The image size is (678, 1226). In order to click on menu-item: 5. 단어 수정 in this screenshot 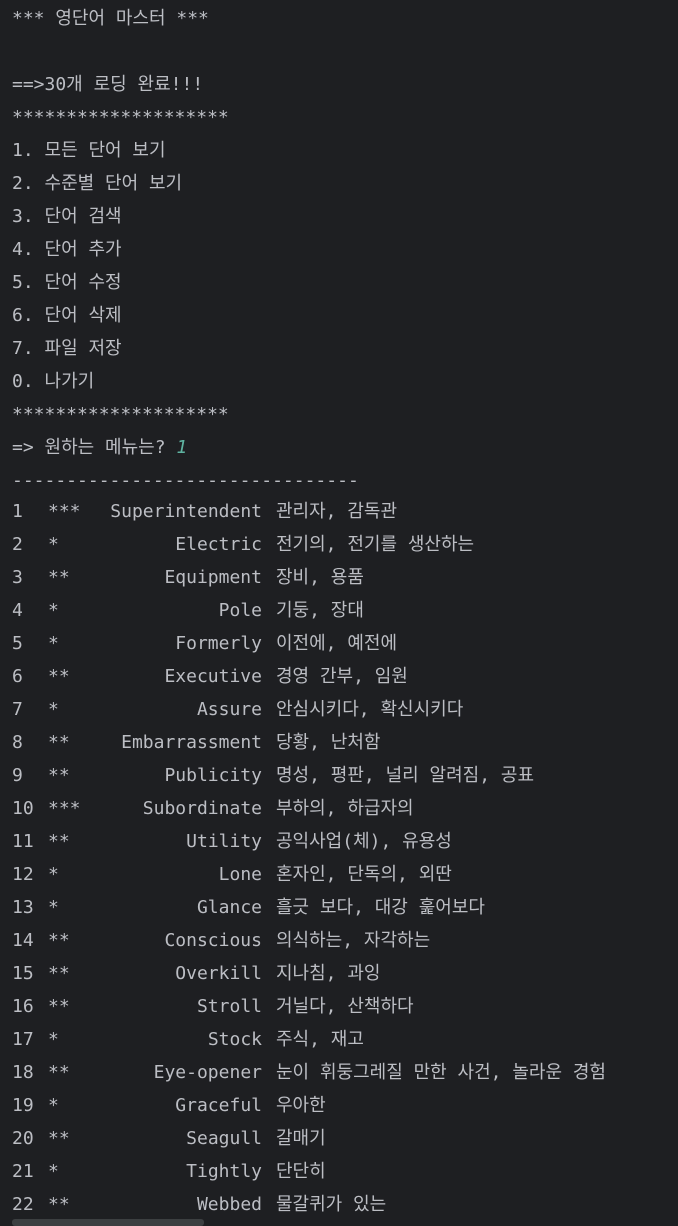, I will do `click(67, 282)`.